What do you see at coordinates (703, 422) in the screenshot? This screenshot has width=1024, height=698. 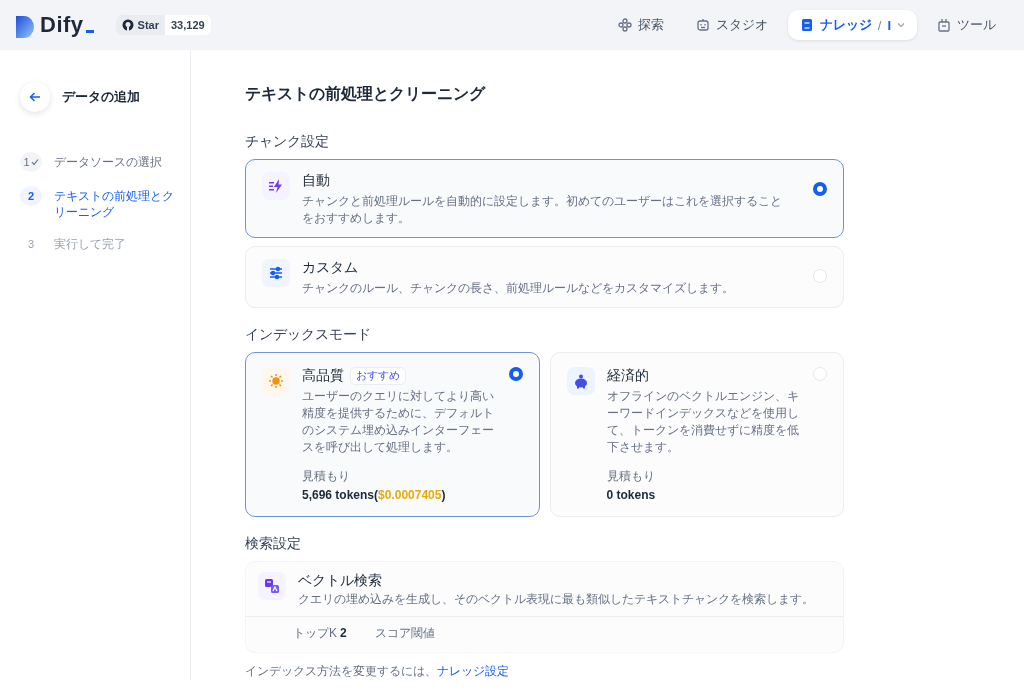 I see `option-description: オフラインのベクトルエンジン、キーワードインデックスなどを使用して、トークンを消費せずに精度を低下させます。` at bounding box center [703, 422].